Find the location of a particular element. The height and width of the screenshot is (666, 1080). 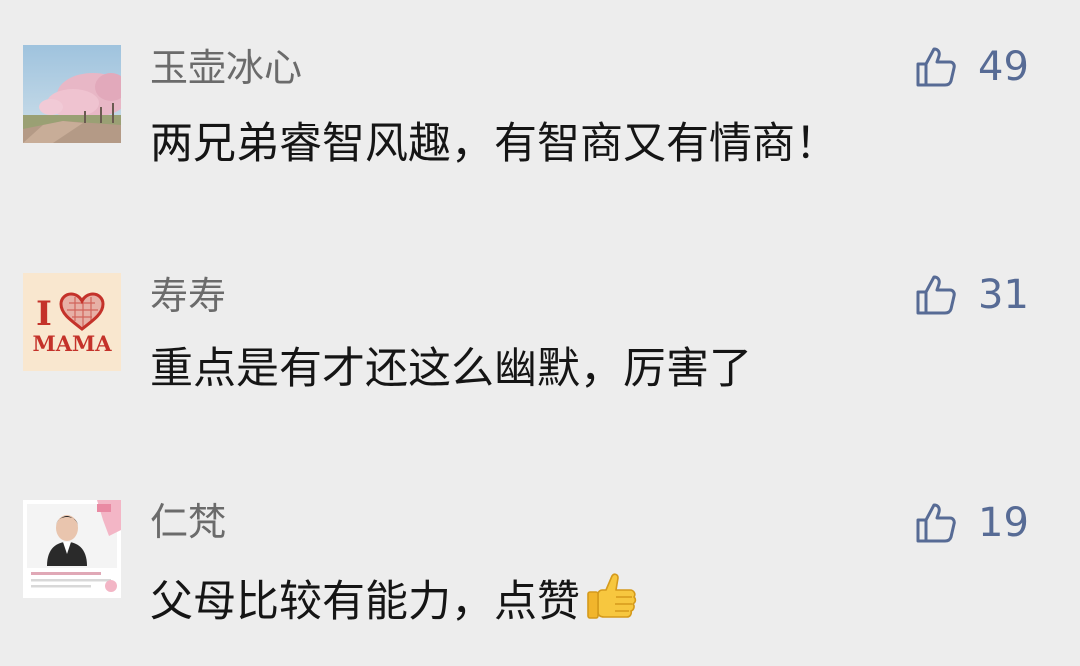

comment-text: 父母比较有能力，点赞 is located at coordinates (394, 599).